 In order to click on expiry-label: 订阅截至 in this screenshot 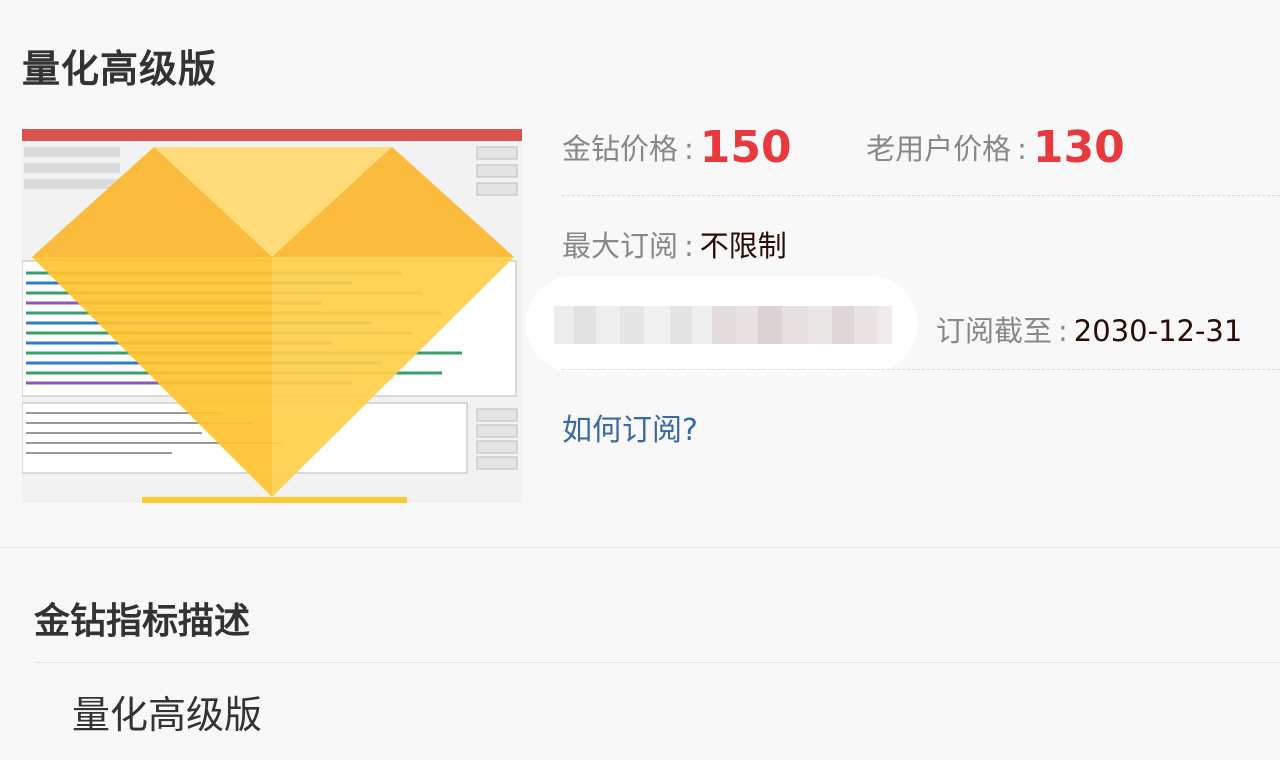, I will do `click(994, 331)`.